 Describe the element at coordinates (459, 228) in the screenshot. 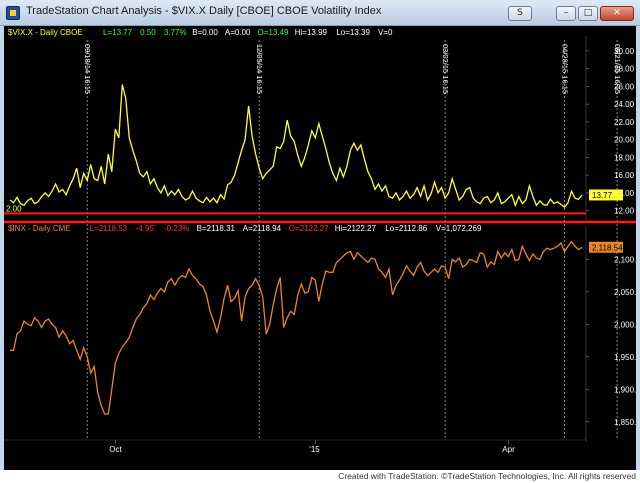

I see `header-field: V=1,072,269` at that location.